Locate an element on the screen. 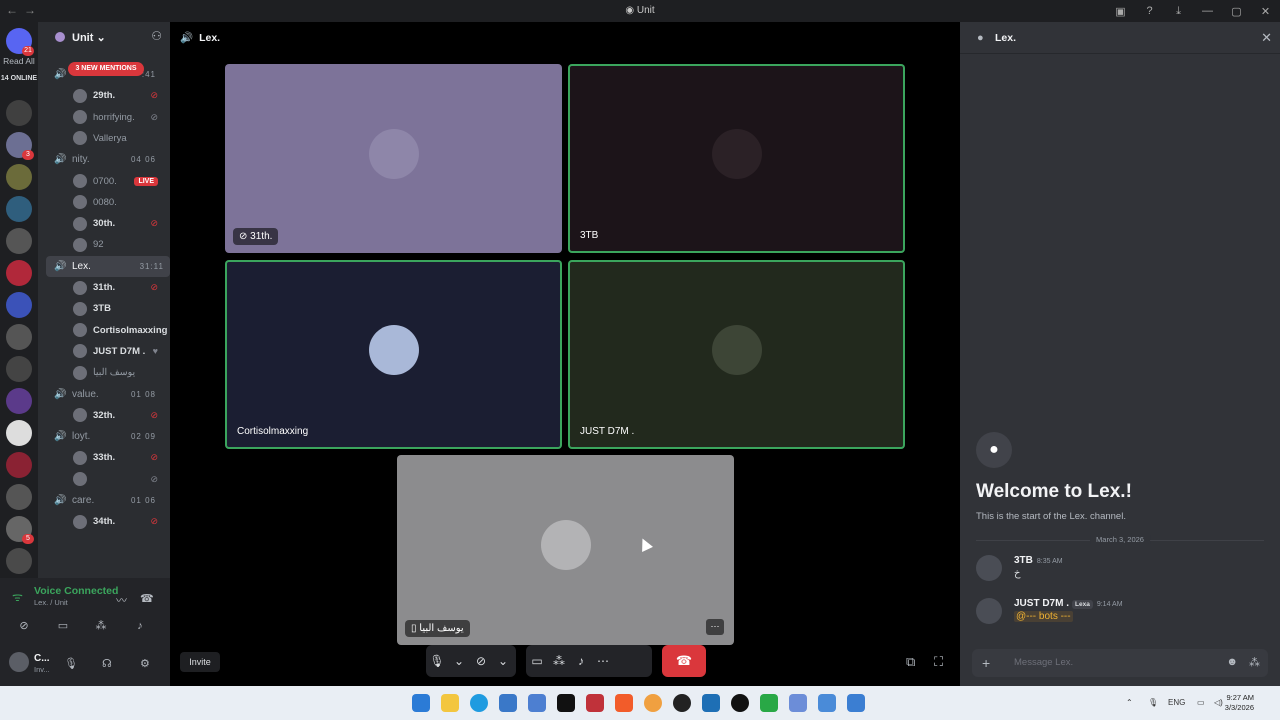 This screenshot has height=720, width=1280. read-all-button: Read All is located at coordinates (19, 61).